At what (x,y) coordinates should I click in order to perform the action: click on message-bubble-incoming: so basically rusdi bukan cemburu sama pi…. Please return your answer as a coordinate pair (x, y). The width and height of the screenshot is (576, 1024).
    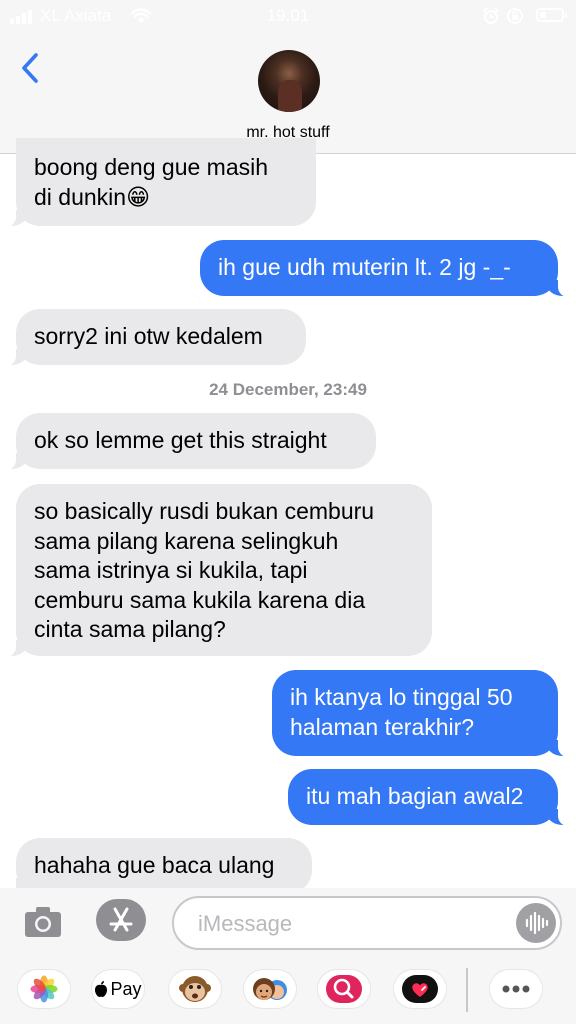
    Looking at the image, I should click on (218, 570).